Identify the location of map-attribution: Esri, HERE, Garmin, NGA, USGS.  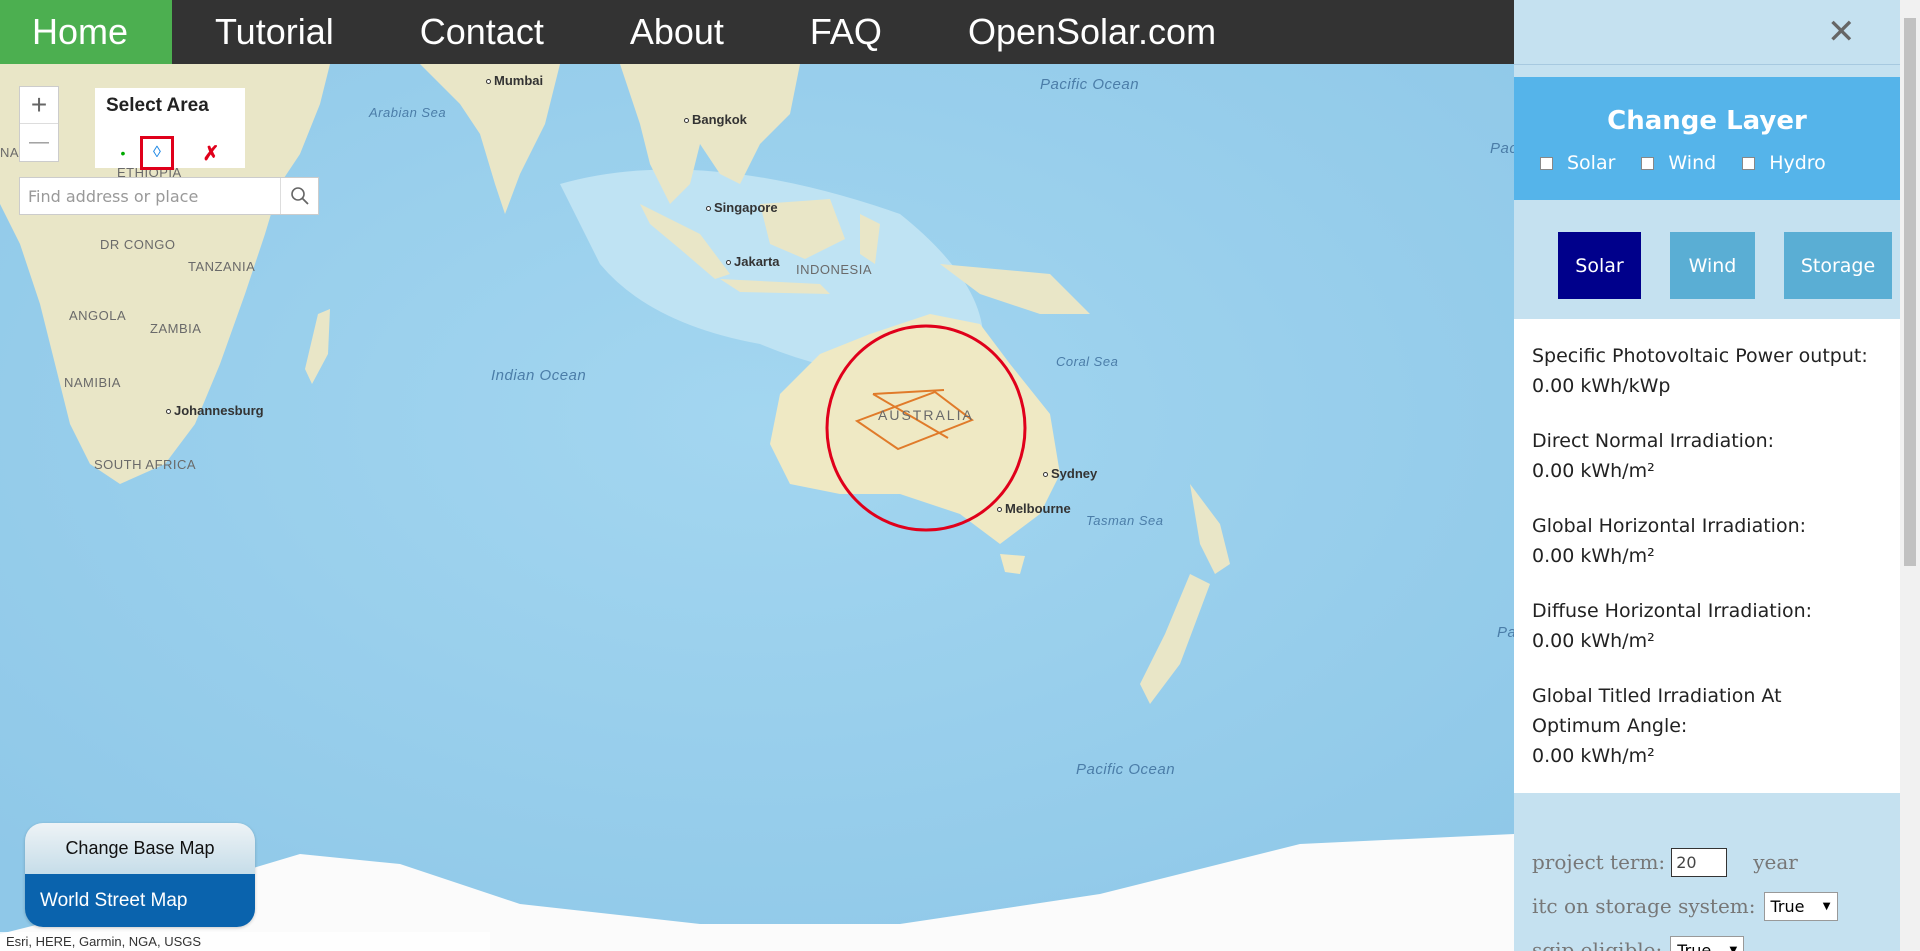
(245, 941).